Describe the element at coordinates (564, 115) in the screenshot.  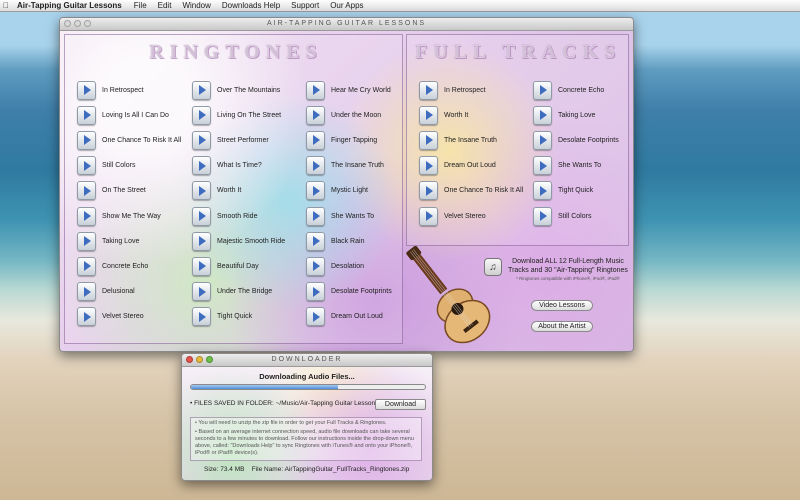
I see `full-track-item: Taking Love` at that location.